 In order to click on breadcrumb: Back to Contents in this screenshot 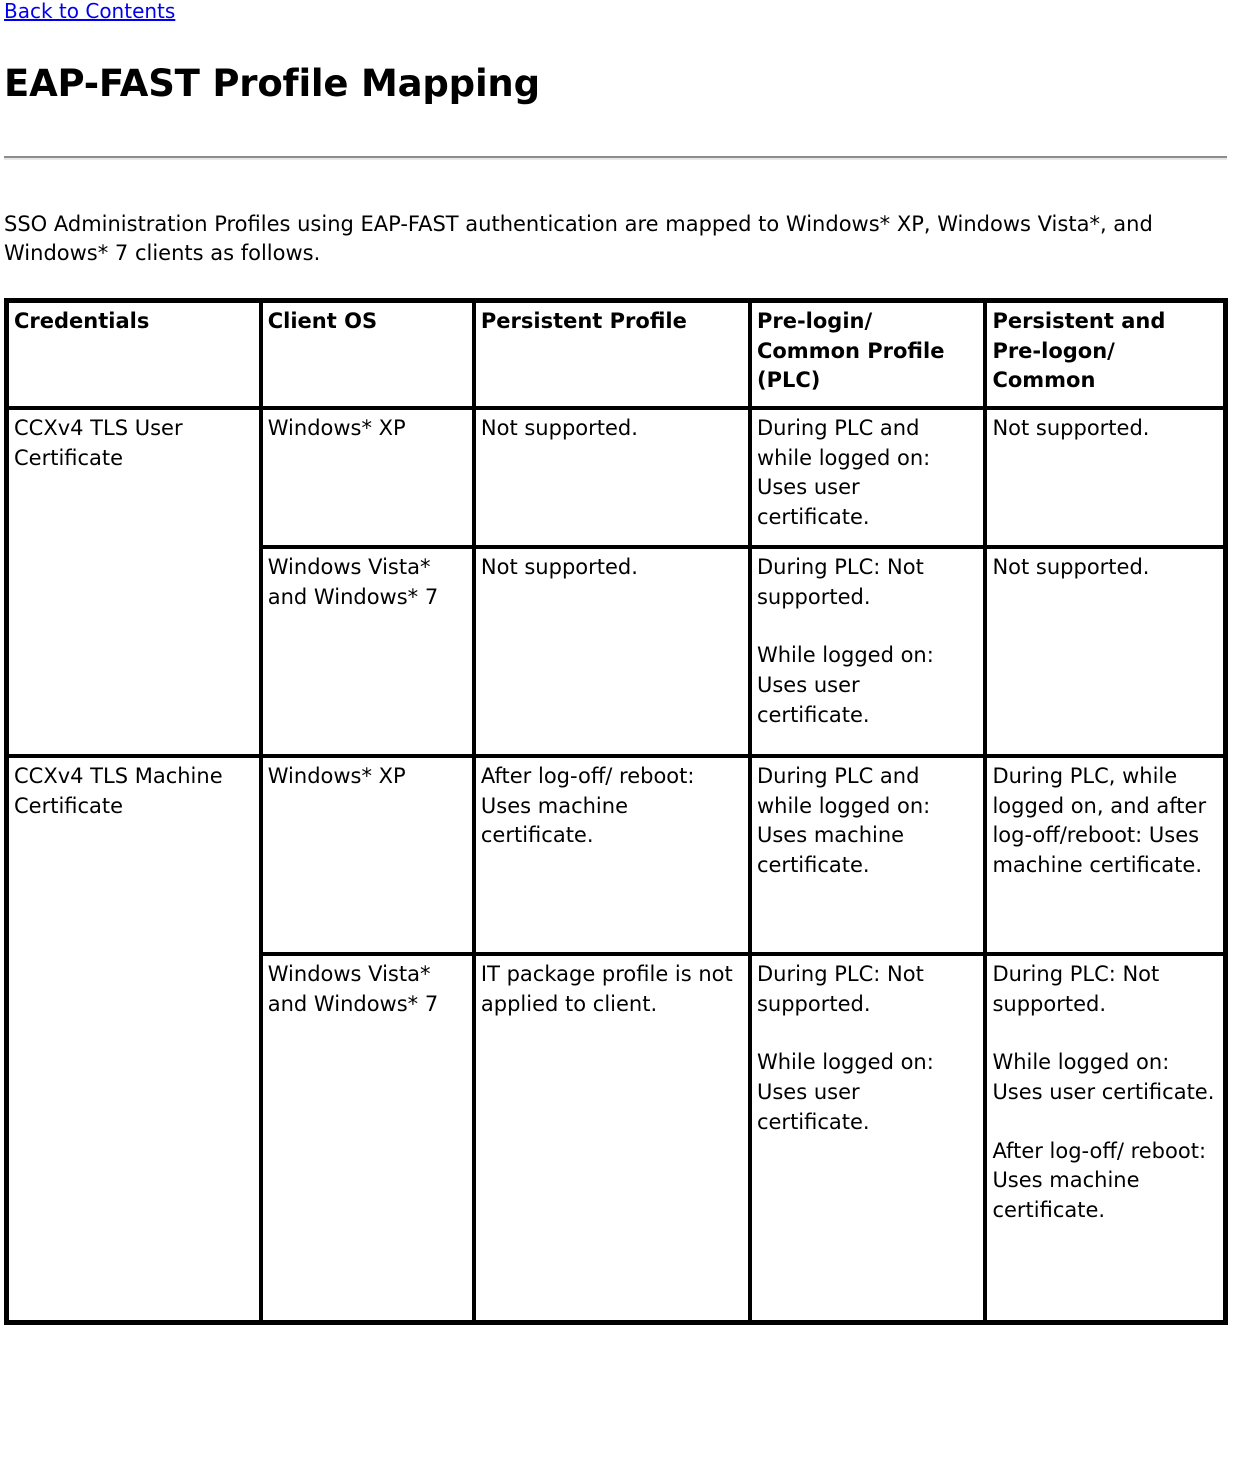, I will do `click(615, 10)`.